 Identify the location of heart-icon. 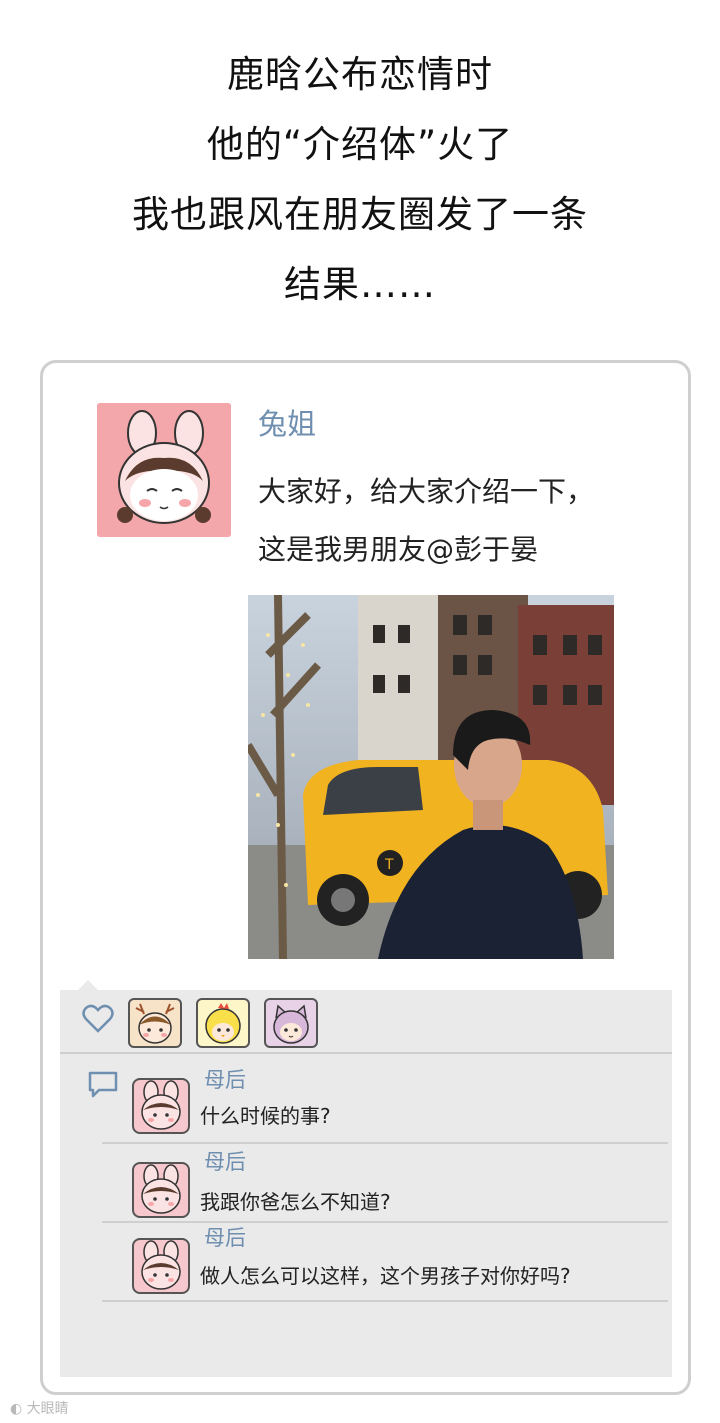
(98, 1019).